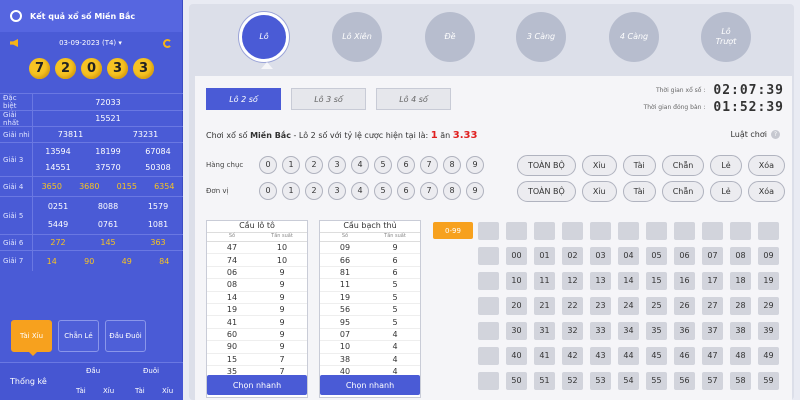  Describe the element at coordinates (628, 256) in the screenshot. I see `number-cell: 04` at that location.